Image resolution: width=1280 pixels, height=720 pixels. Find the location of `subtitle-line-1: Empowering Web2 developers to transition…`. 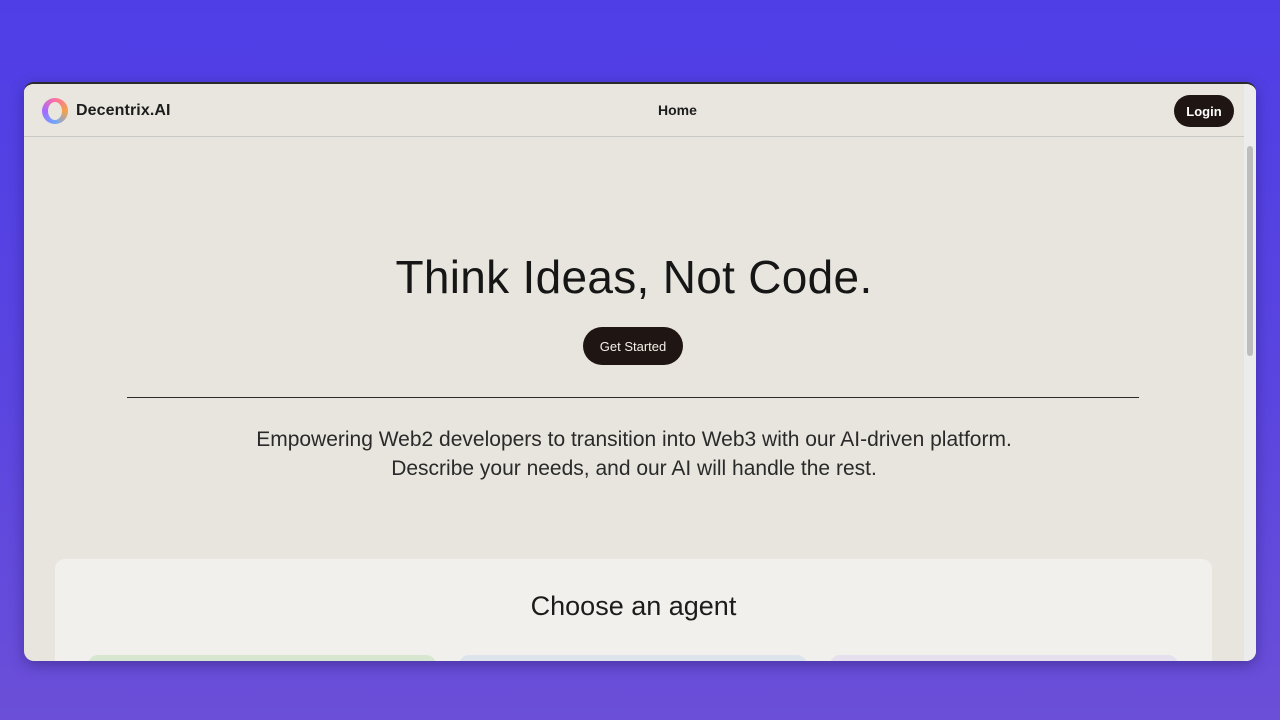

subtitle-line-1: Empowering Web2 developers to transition… is located at coordinates (634, 439).